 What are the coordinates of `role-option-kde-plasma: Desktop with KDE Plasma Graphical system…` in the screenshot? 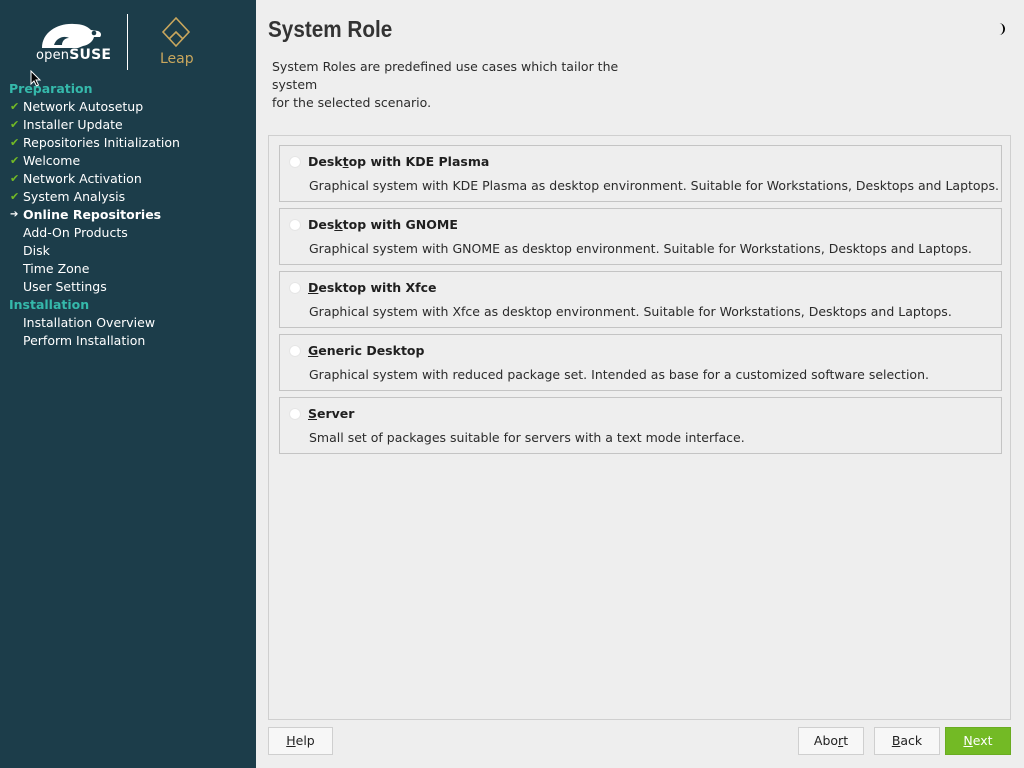 It's located at (640, 173).